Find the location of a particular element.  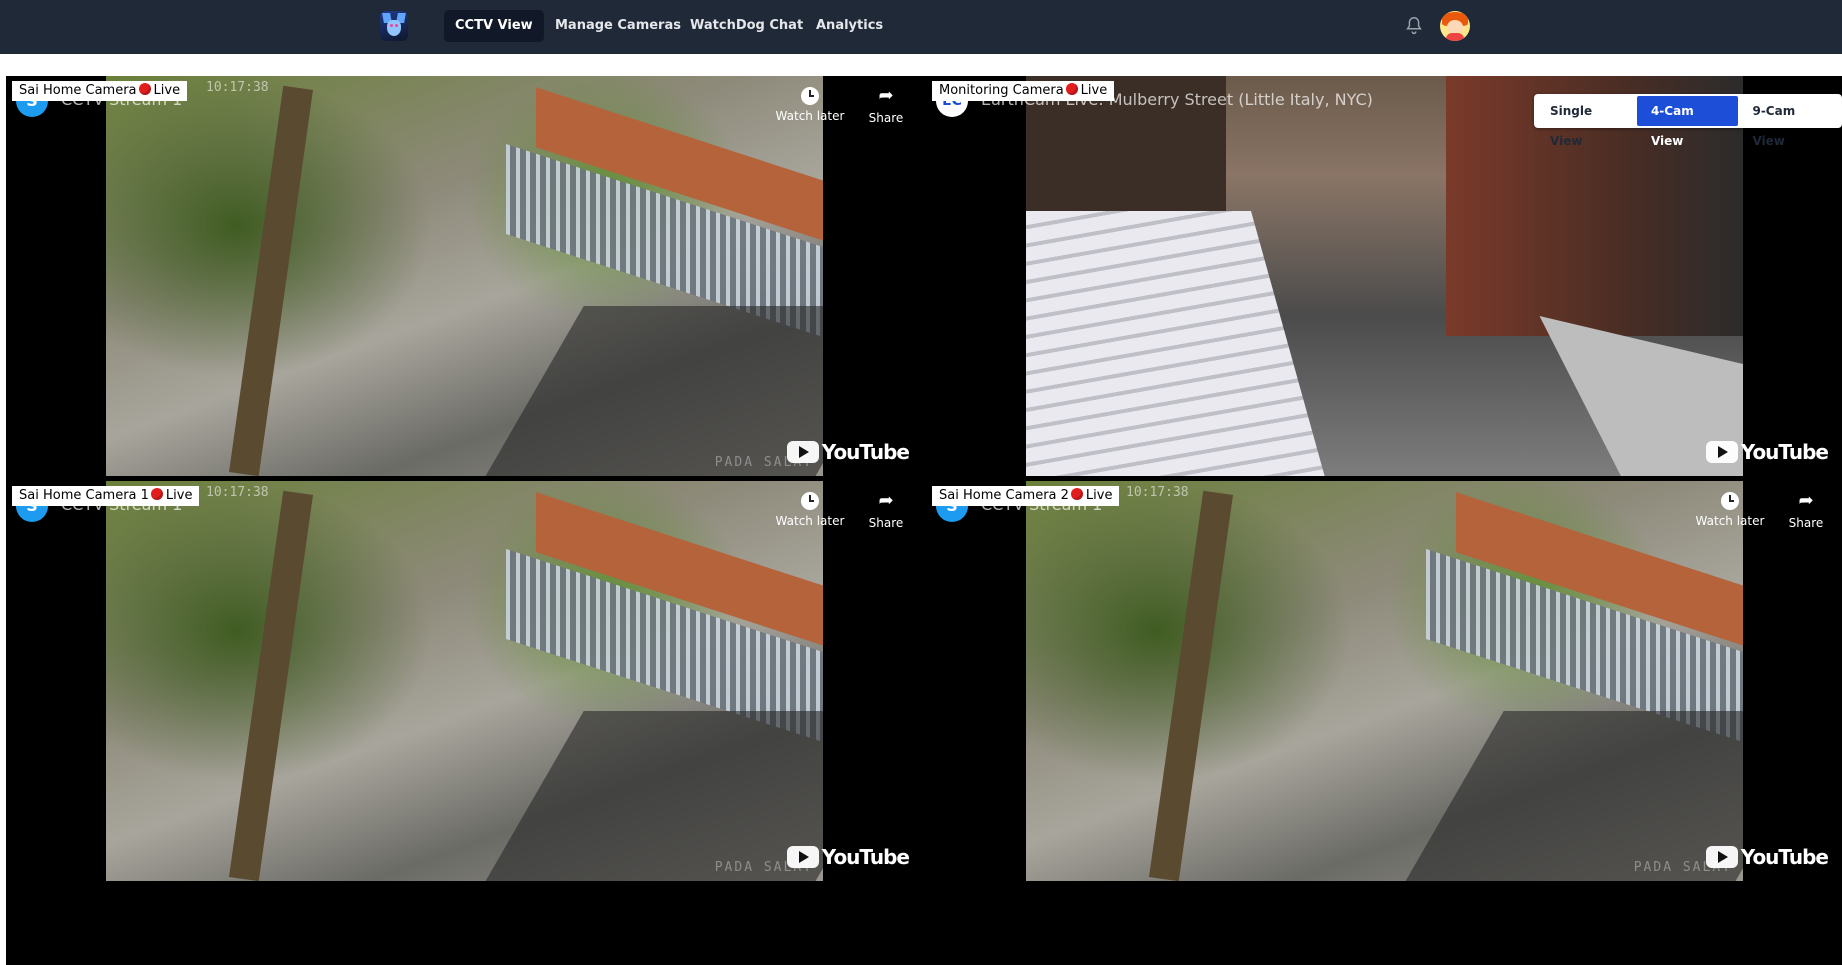

camera-name: Sai Home Camera is located at coordinates (78, 90).